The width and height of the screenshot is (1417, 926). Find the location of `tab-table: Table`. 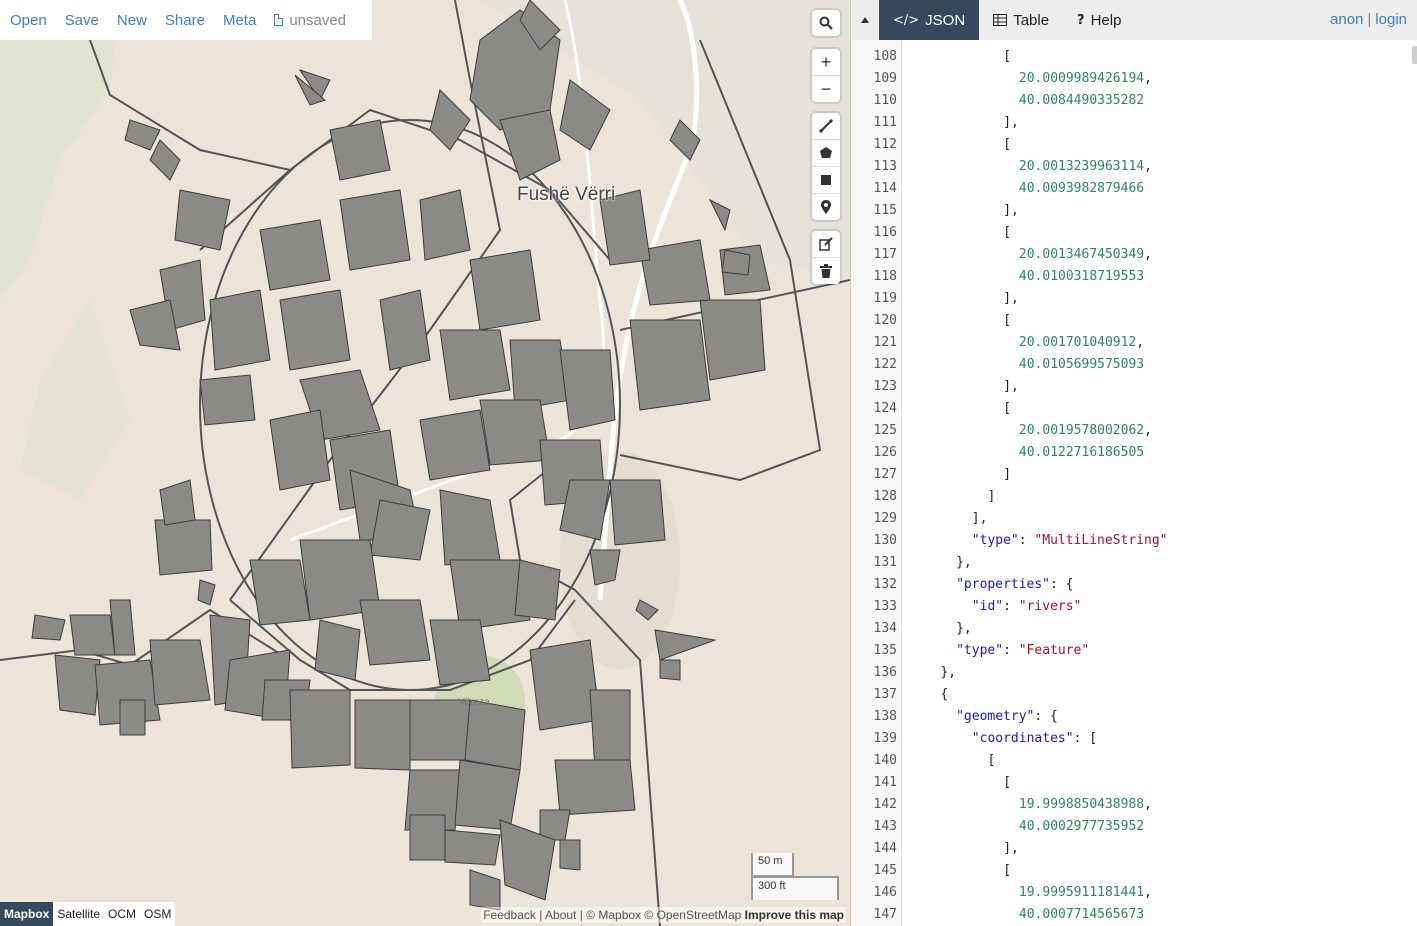

tab-table: Table is located at coordinates (1021, 20).